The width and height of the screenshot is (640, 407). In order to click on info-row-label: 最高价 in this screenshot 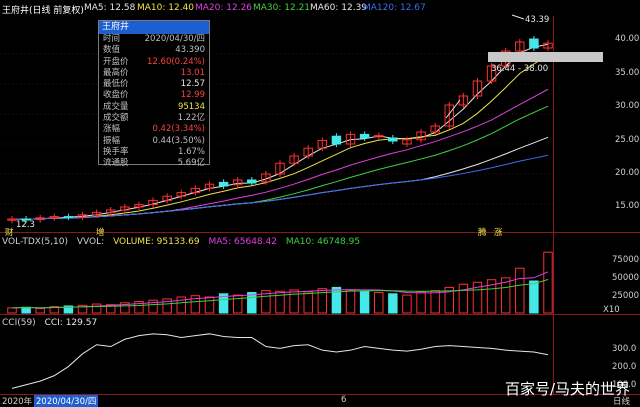, I will do `click(116, 72)`.